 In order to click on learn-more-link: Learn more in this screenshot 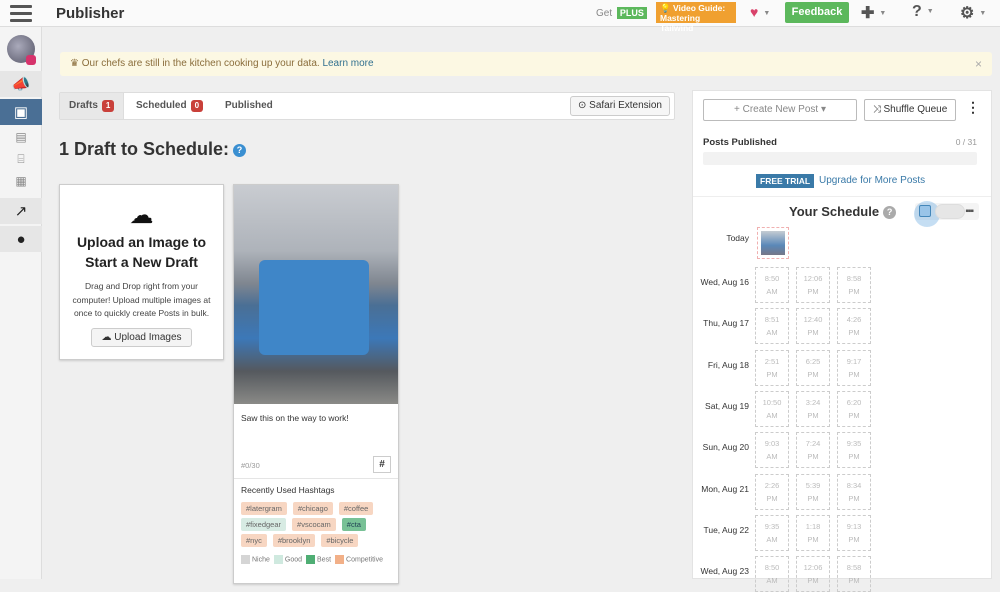, I will do `click(347, 63)`.